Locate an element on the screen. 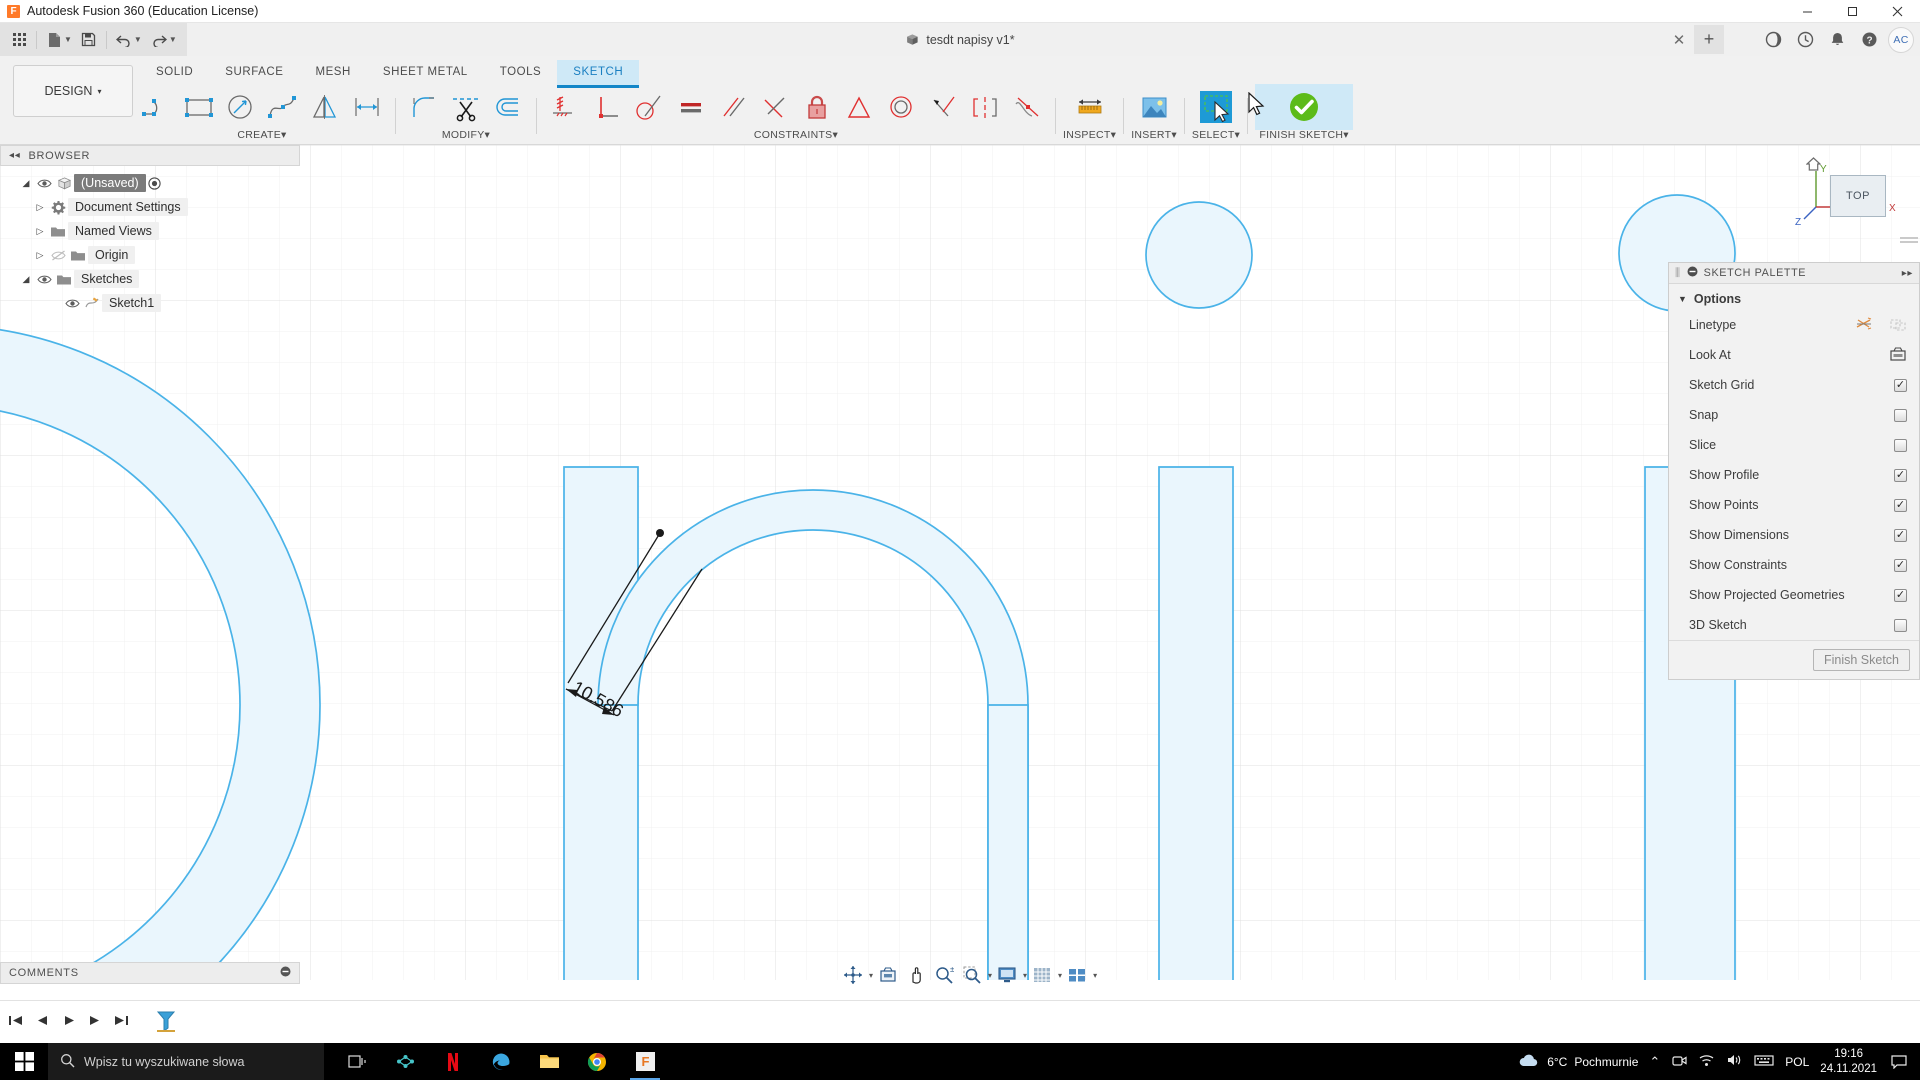 The image size is (1920, 1080). fix-unfix-constraint-icon is located at coordinates (565, 107).